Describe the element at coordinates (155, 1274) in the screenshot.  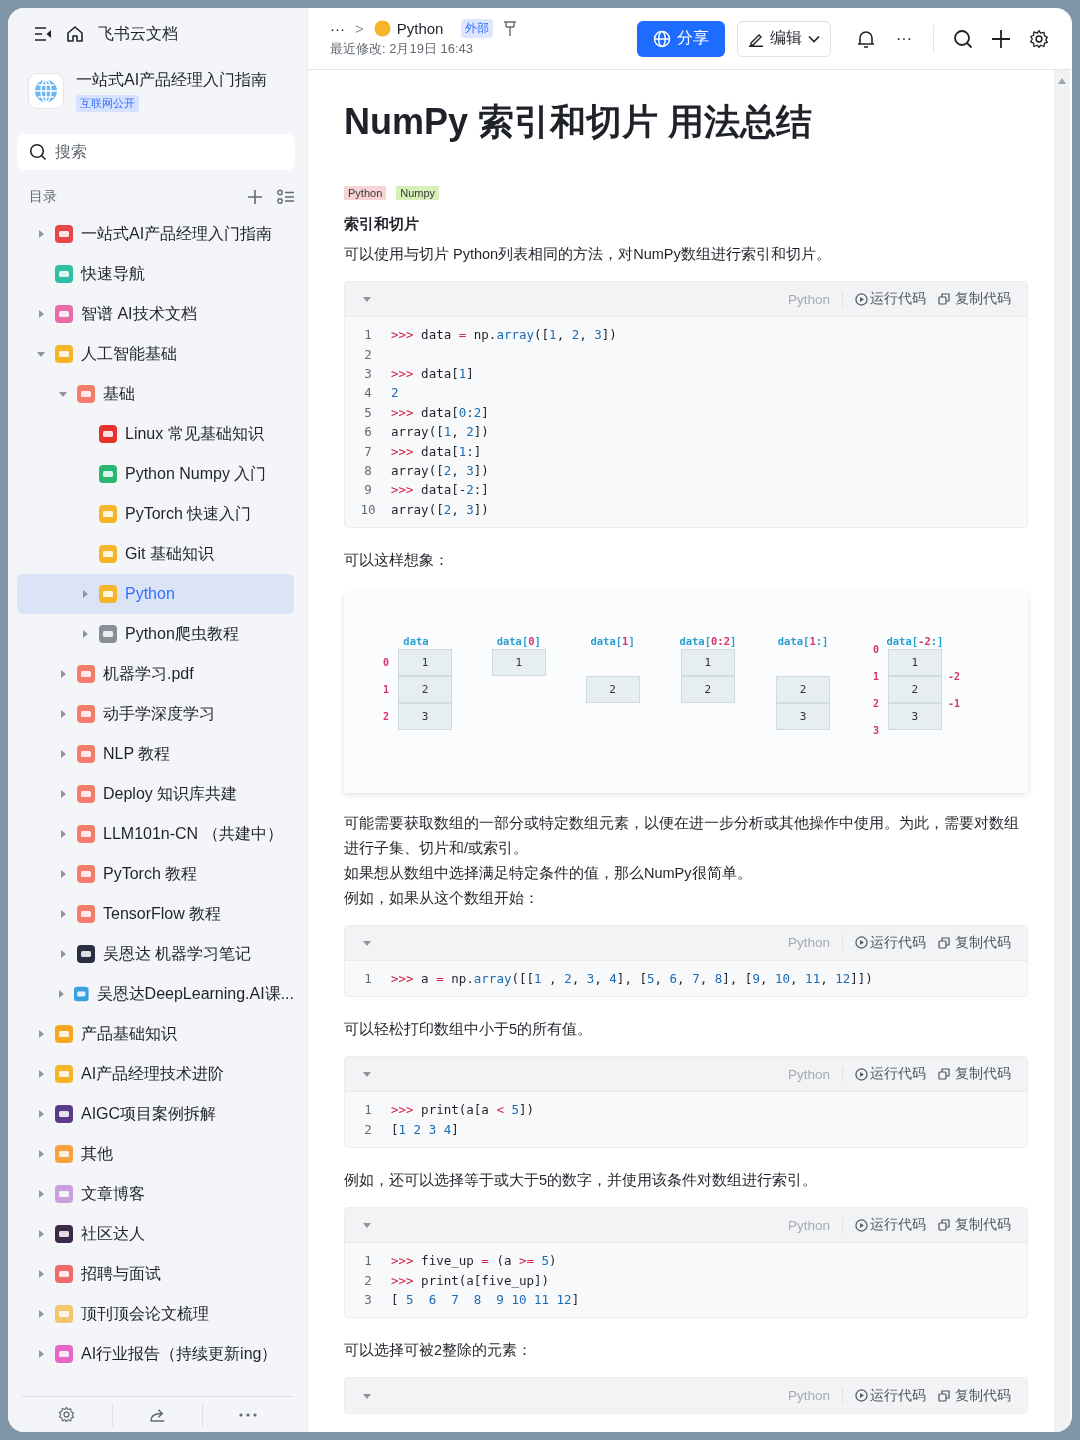
I see `tree-item: 招聘与面试` at that location.